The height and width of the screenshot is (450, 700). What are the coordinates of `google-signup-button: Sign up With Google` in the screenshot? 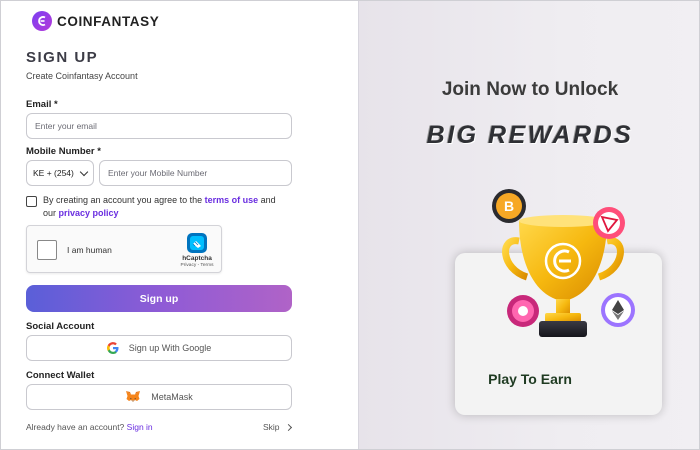 It's located at (159, 348).